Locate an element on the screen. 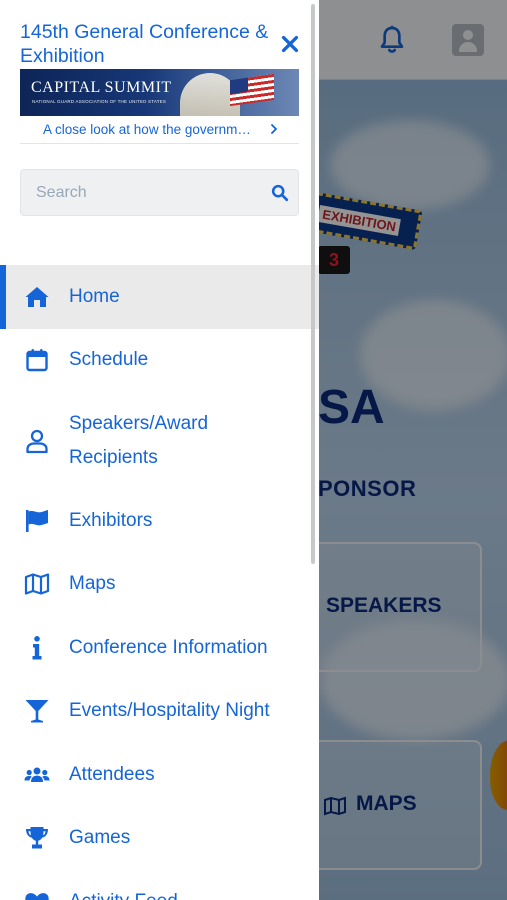  nav-item-games: Games is located at coordinates (159, 839).